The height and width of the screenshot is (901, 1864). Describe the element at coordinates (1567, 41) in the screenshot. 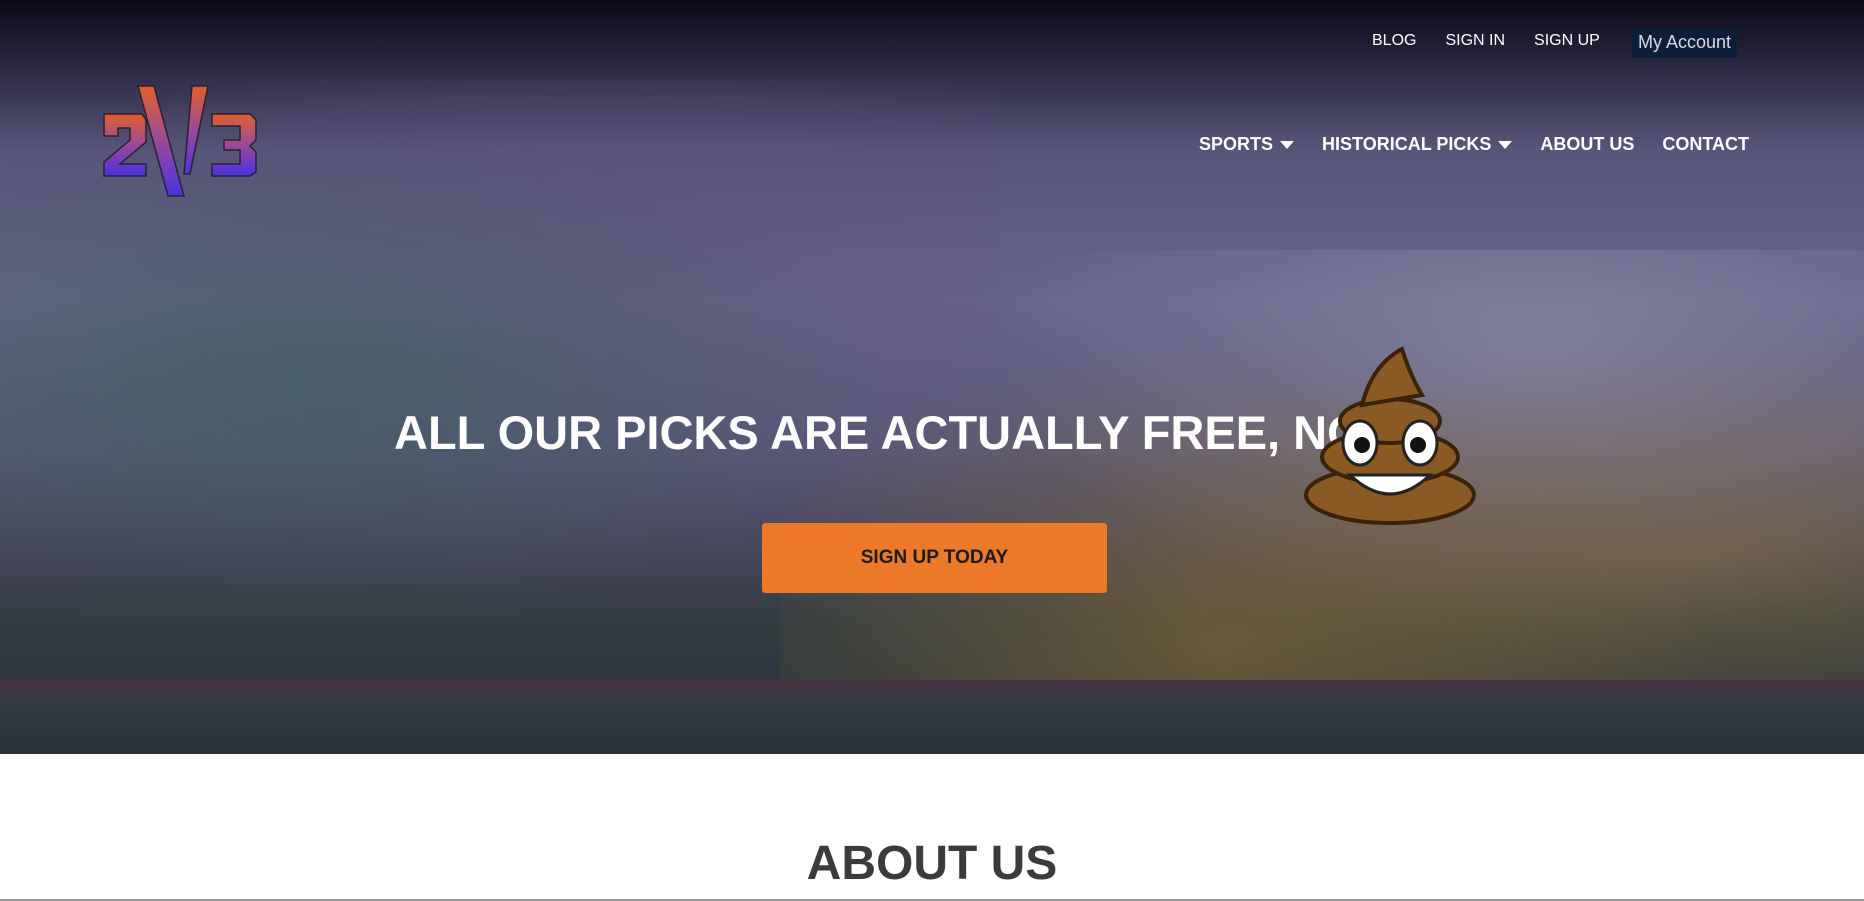

I see `sign-up-link: SIGN UP` at that location.